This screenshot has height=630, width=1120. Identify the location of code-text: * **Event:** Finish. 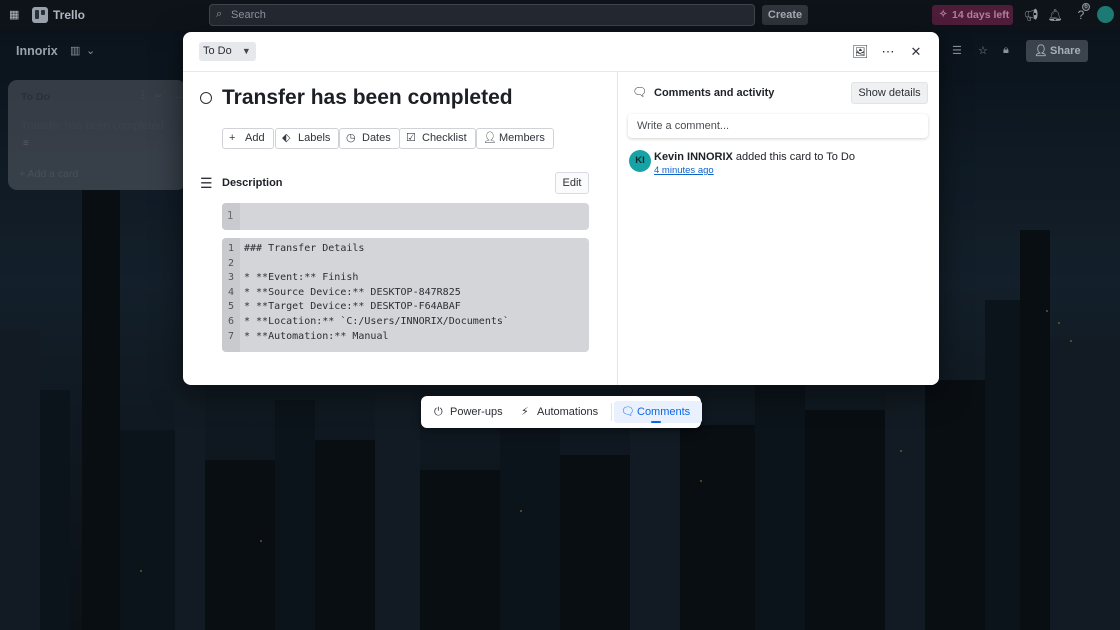
(301, 278).